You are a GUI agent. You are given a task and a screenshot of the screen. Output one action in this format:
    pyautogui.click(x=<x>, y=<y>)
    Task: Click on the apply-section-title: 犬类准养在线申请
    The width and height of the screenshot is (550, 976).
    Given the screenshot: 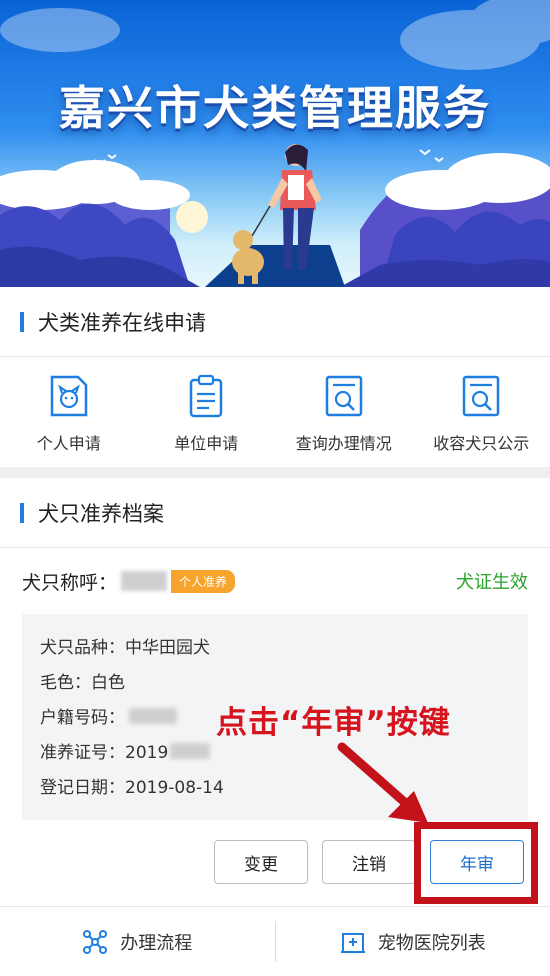 What is the action you would take?
    pyautogui.click(x=122, y=322)
    